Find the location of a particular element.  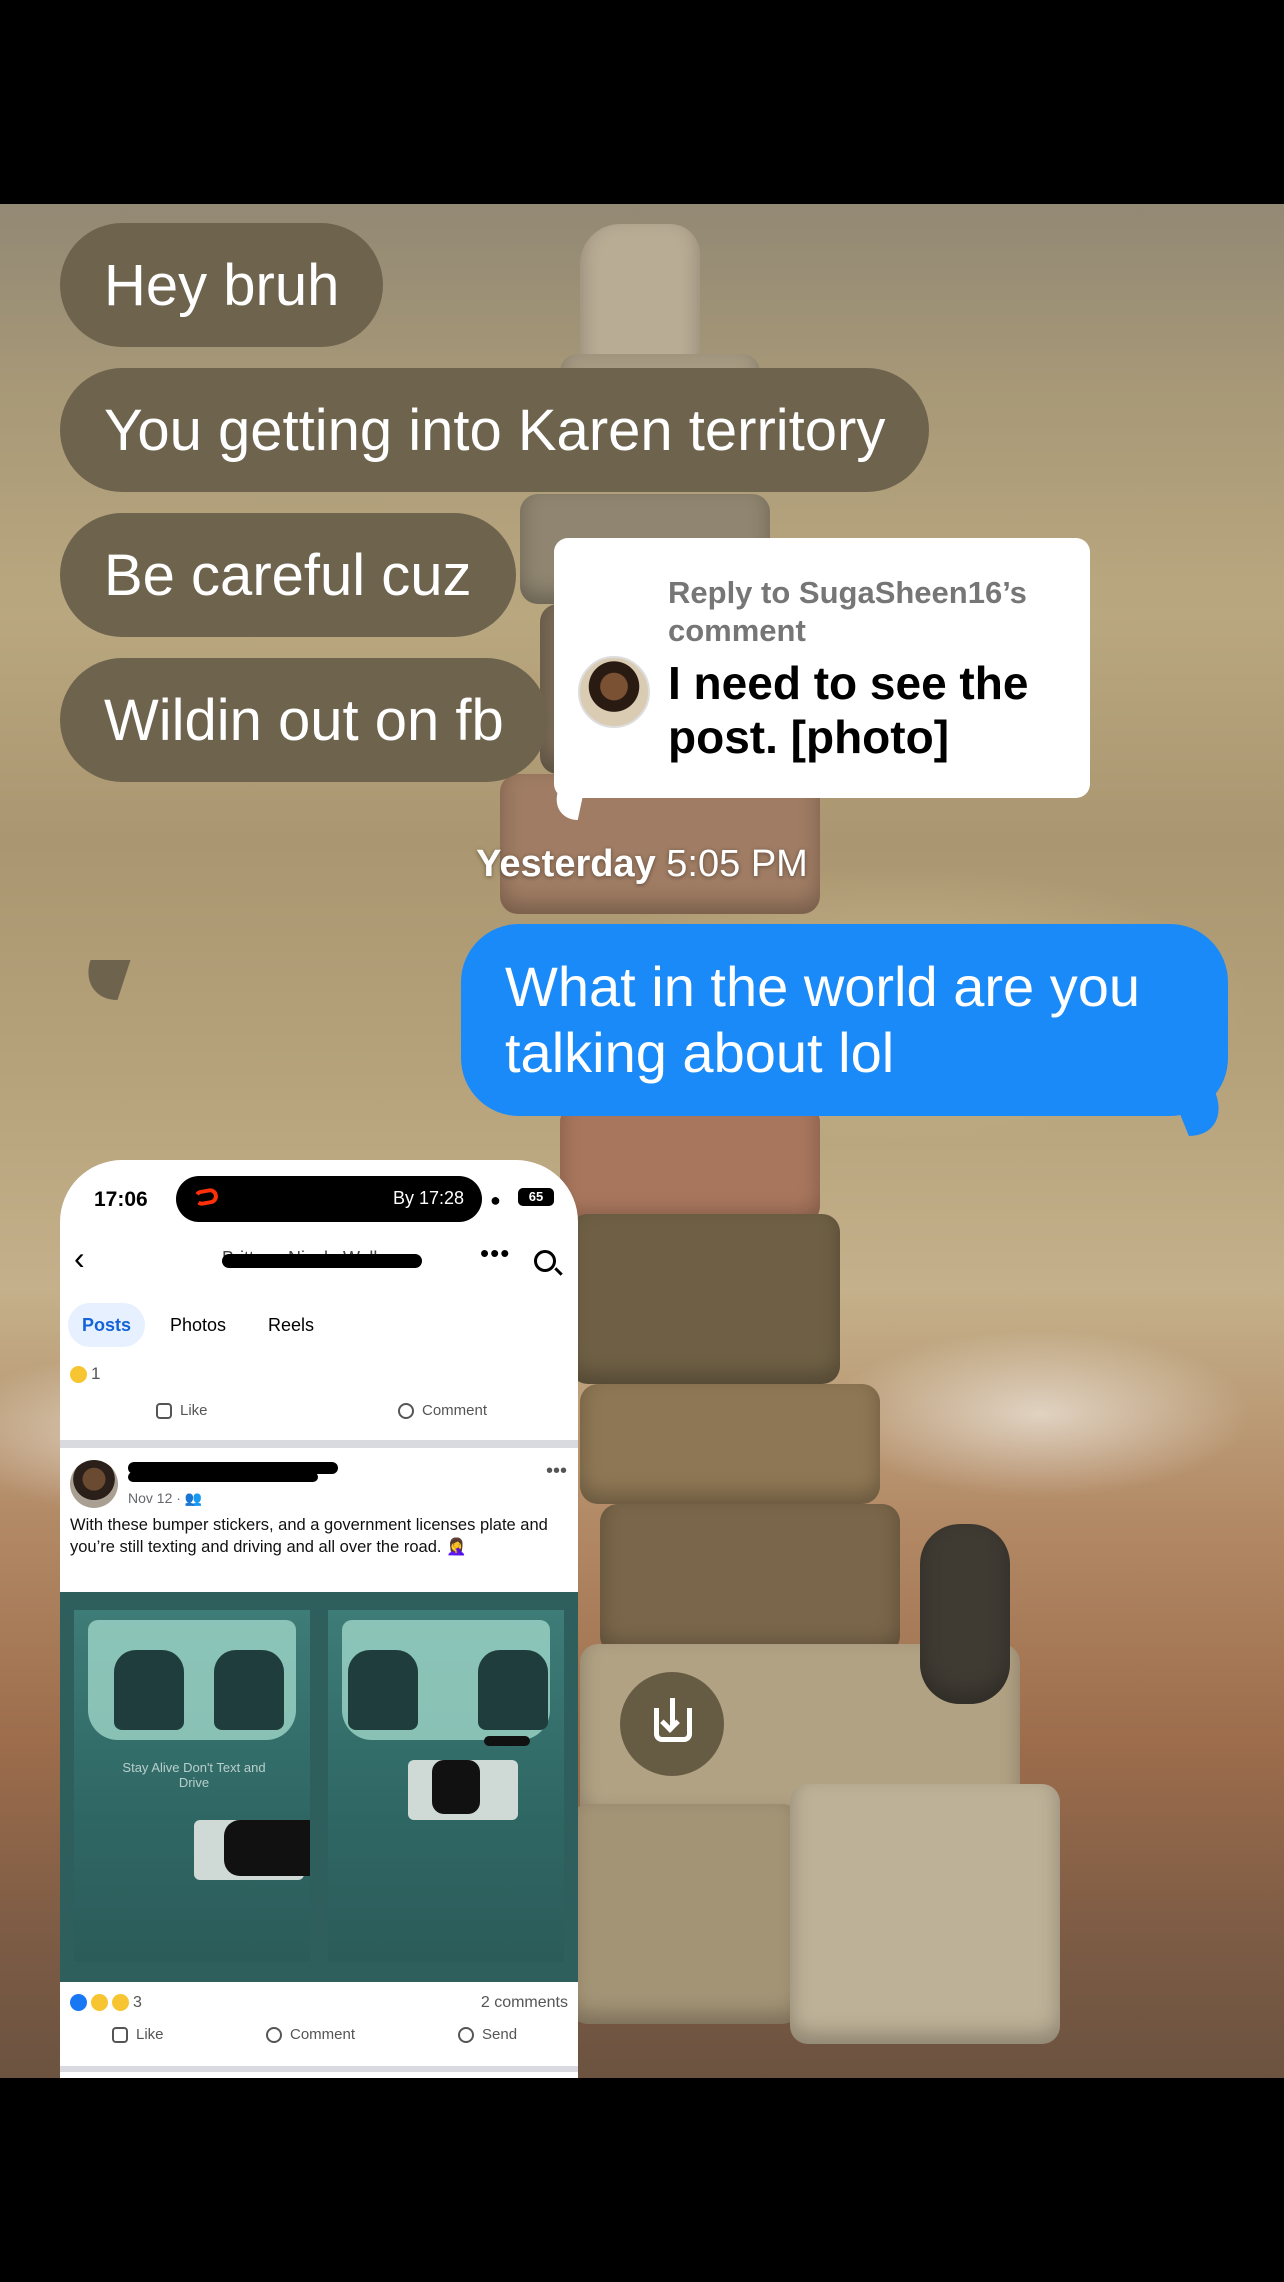

chevron-left-icon: ‹ is located at coordinates (79, 1258).